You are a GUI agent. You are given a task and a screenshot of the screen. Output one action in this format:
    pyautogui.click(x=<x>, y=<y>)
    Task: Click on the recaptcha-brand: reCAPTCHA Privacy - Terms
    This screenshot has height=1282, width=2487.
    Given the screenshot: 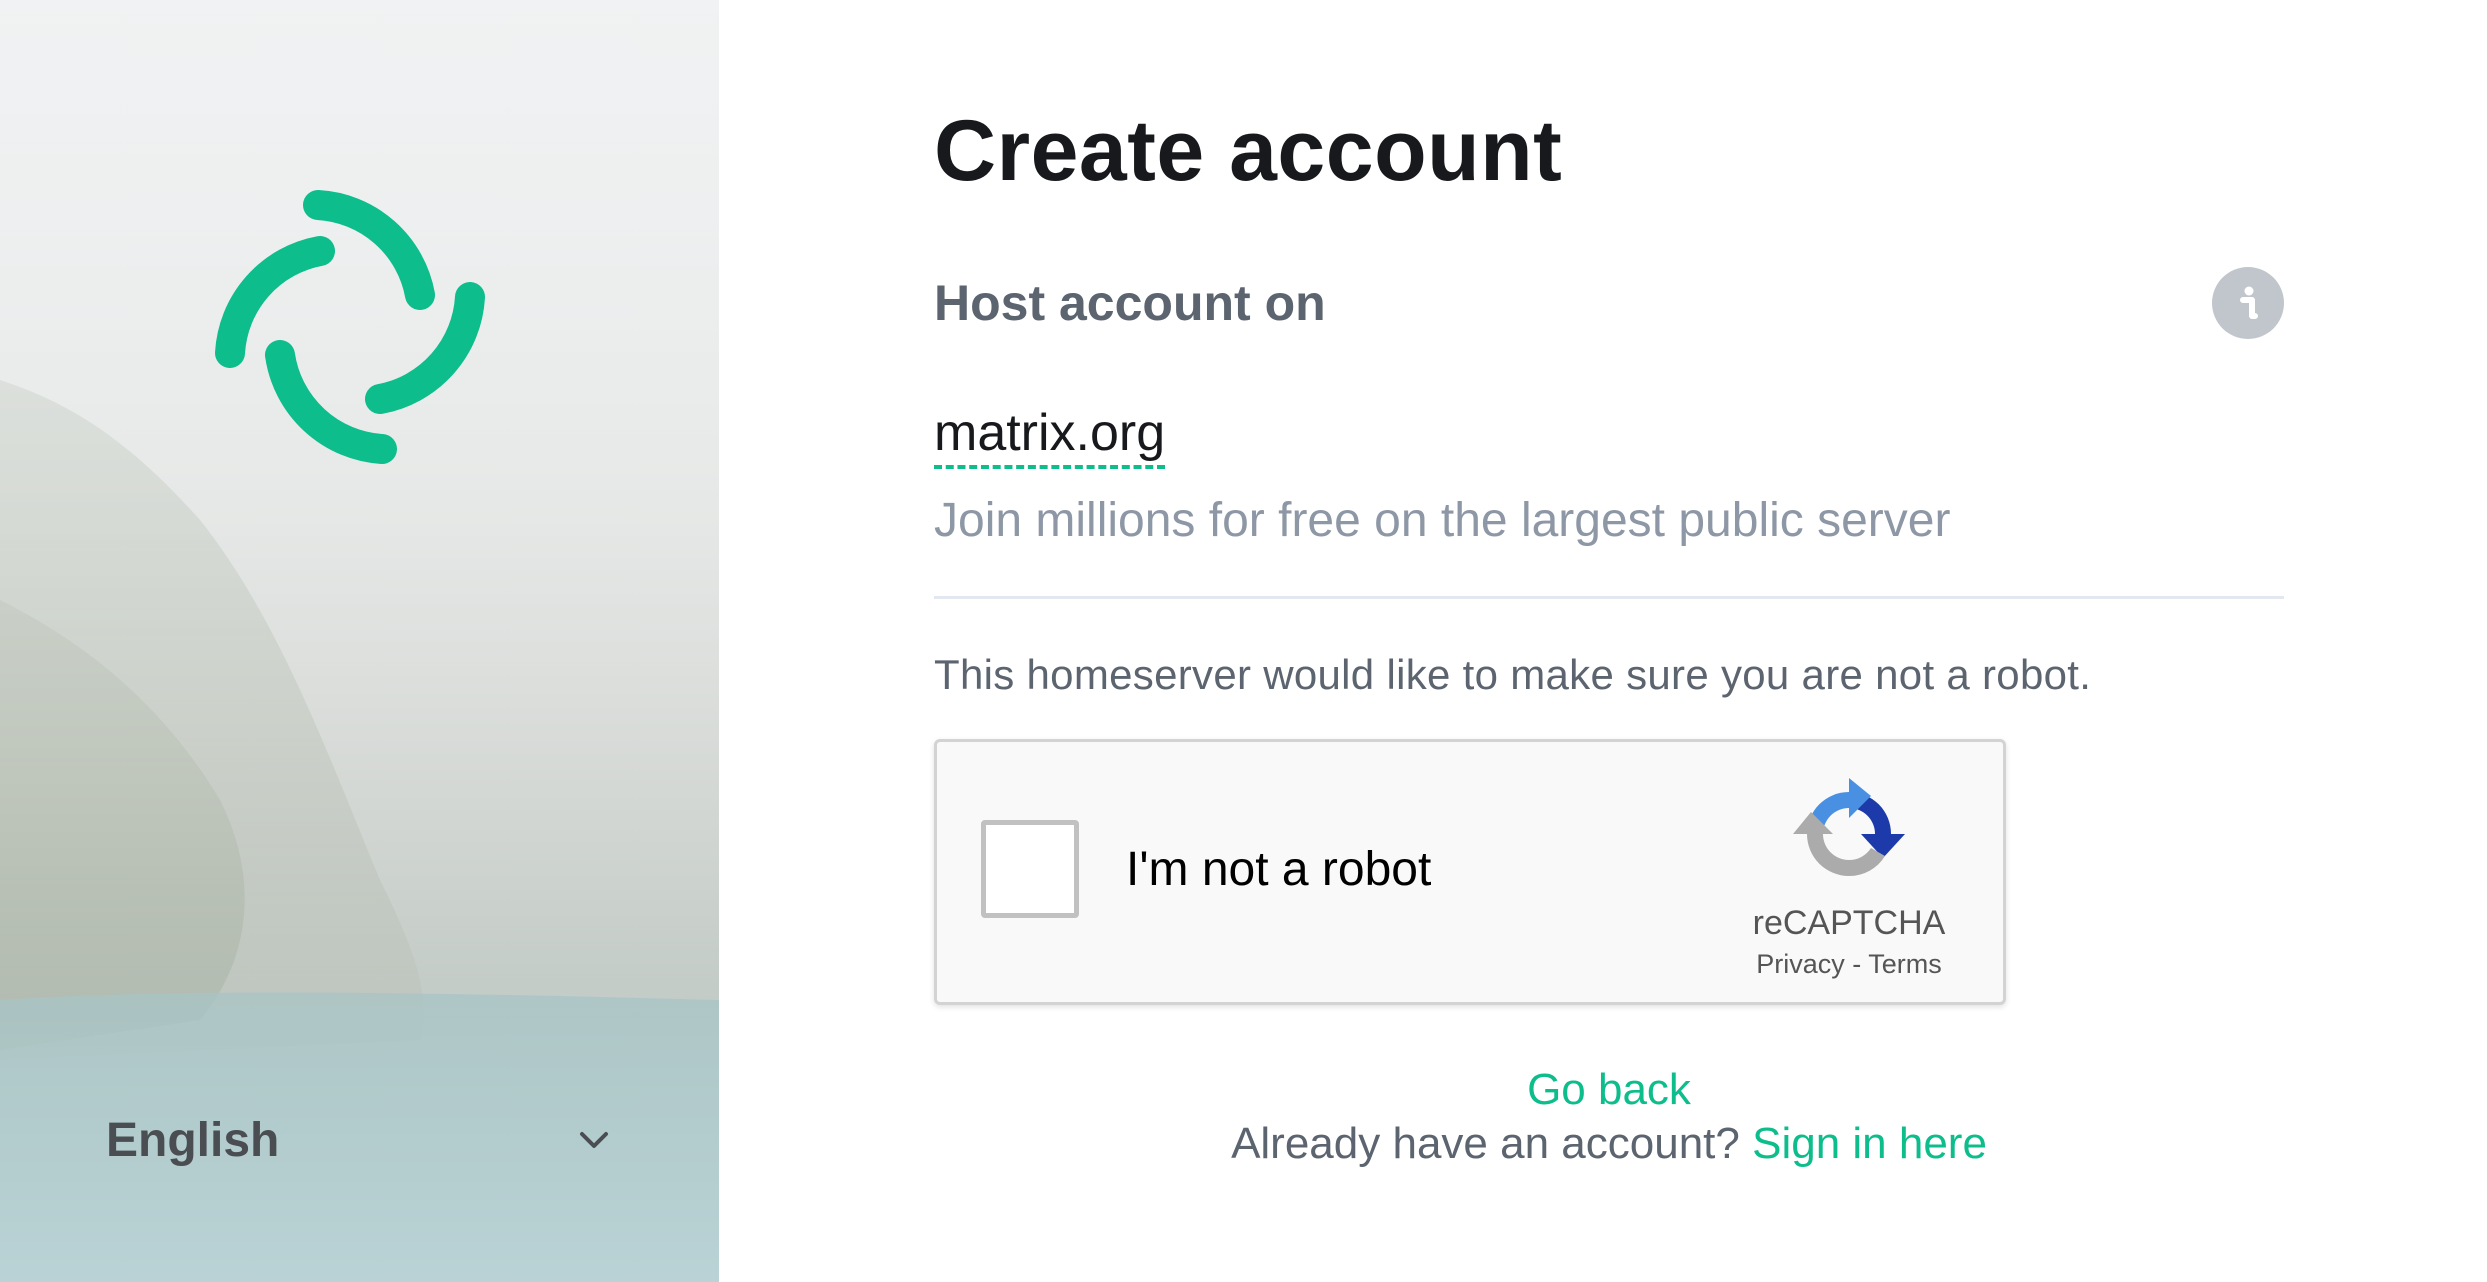 What is the action you would take?
    pyautogui.click(x=1849, y=879)
    